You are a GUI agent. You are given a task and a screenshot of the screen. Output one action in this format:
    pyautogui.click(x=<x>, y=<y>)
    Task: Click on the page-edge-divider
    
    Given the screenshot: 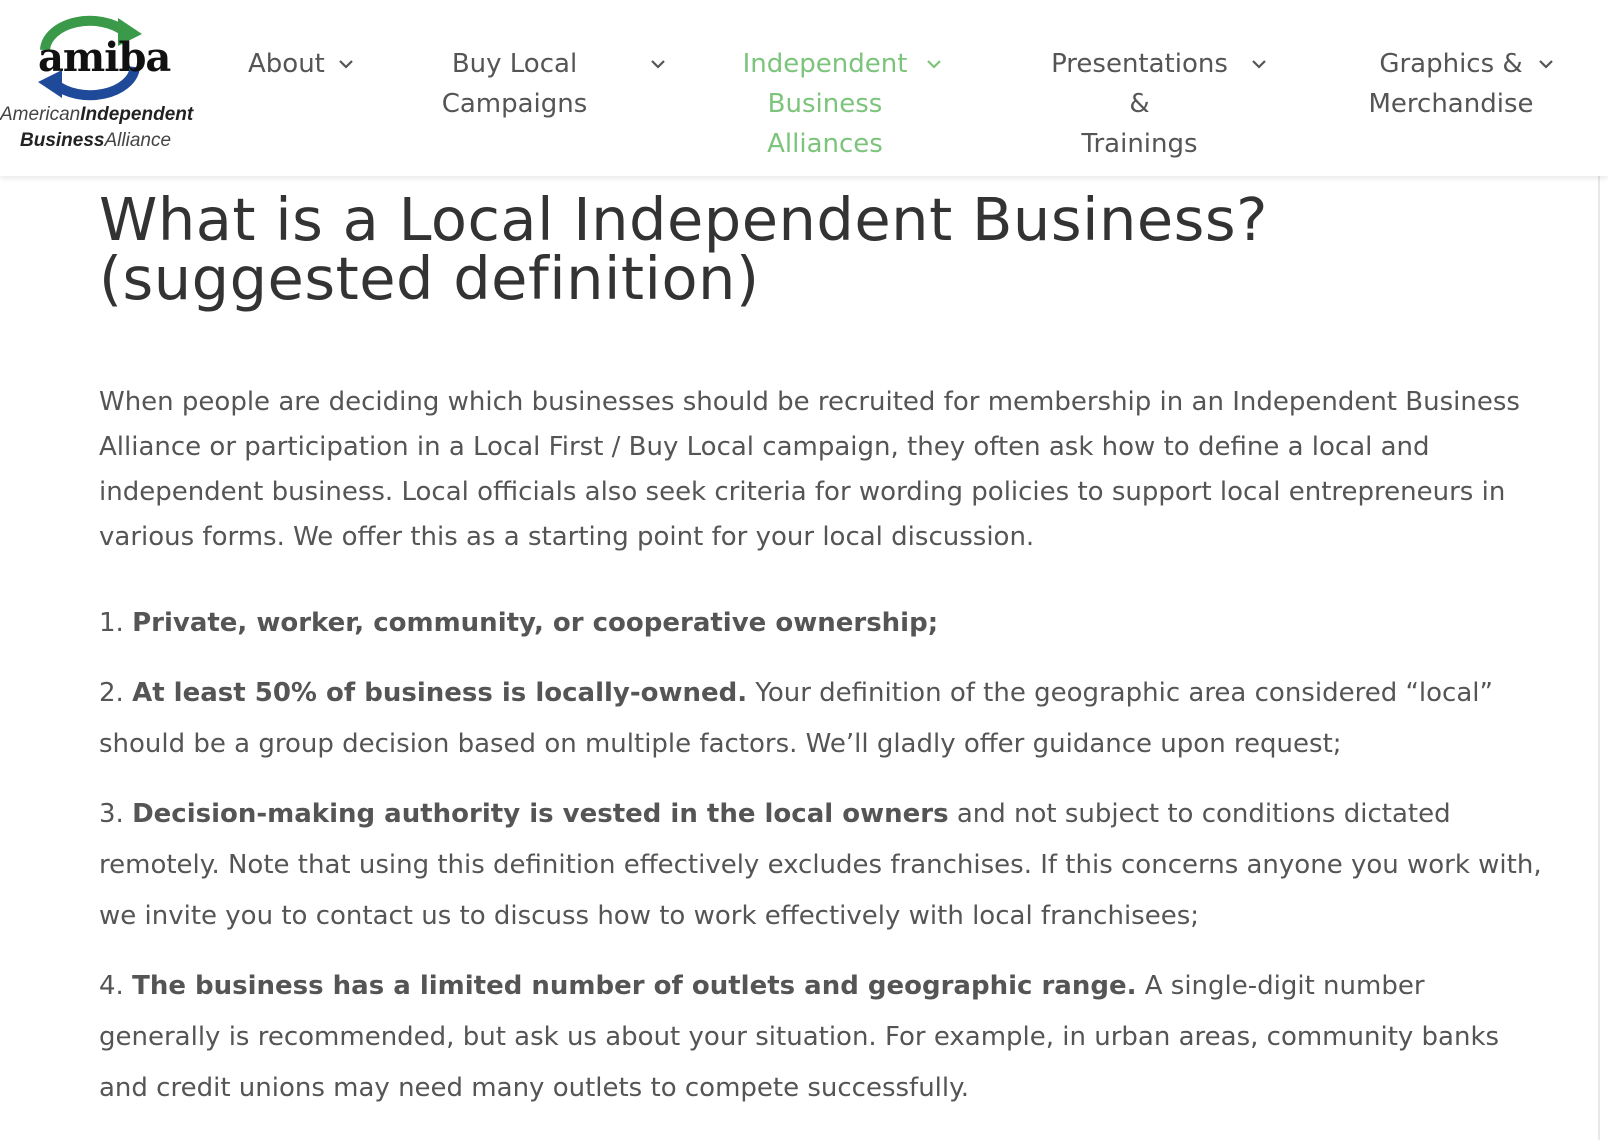 What is the action you would take?
    pyautogui.click(x=1599, y=658)
    